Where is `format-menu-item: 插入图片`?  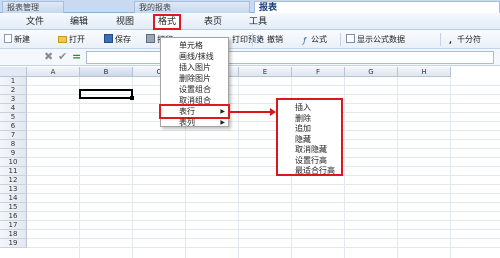
format-menu-item: 插入图片 is located at coordinates (194, 67).